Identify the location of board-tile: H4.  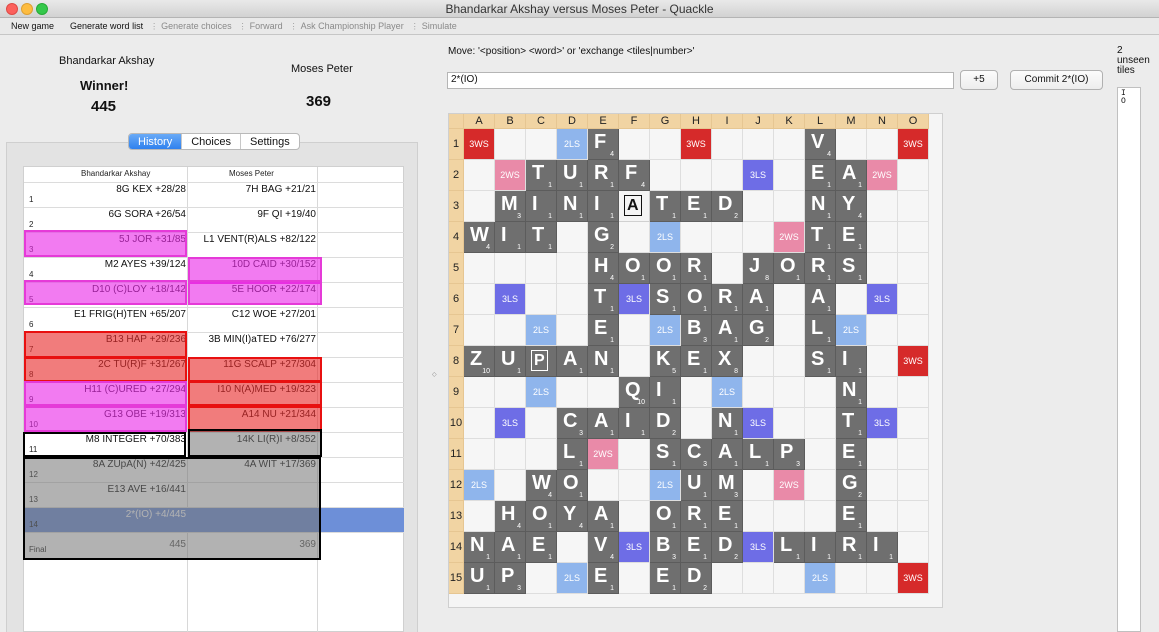
(510, 516).